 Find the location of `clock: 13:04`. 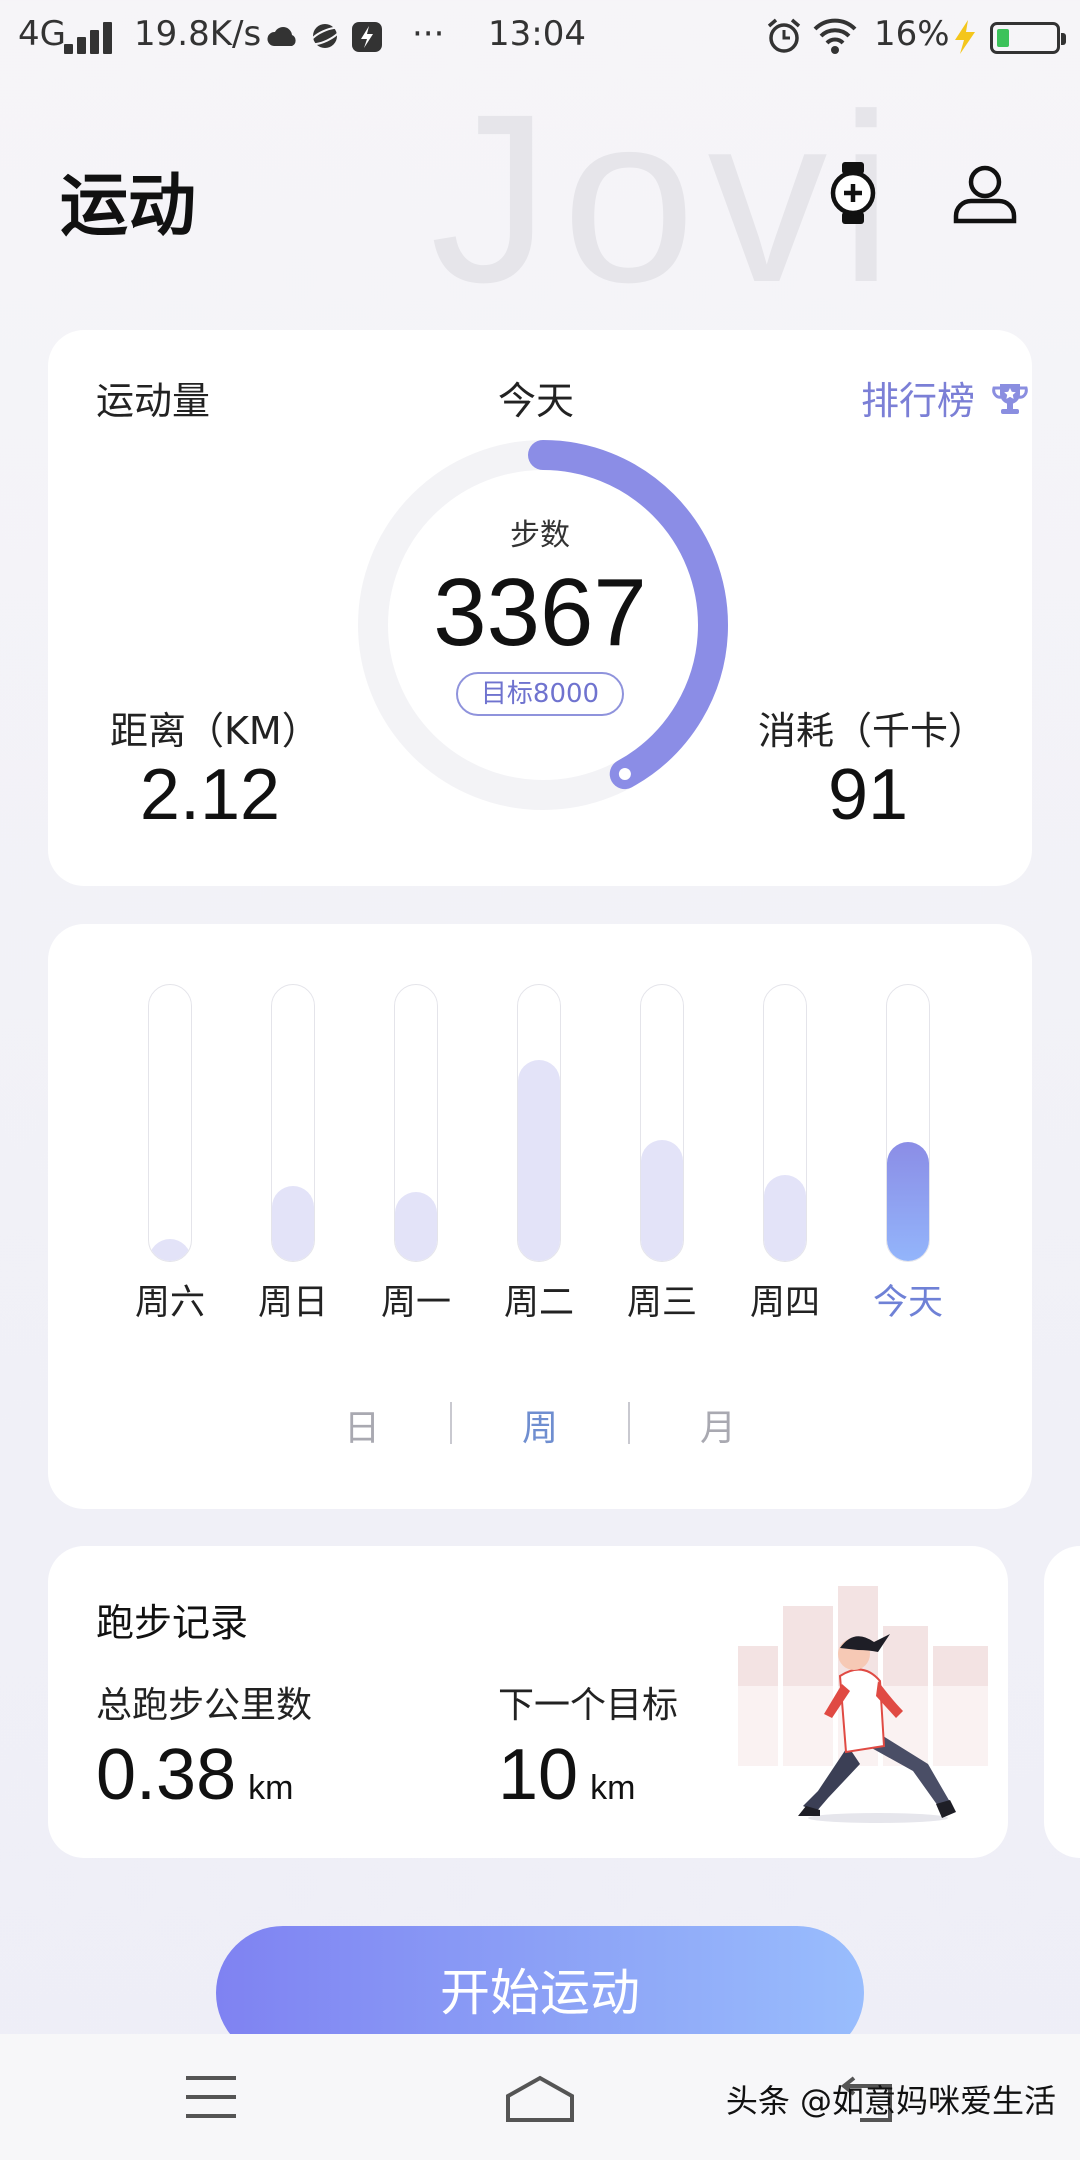

clock: 13:04 is located at coordinates (537, 34).